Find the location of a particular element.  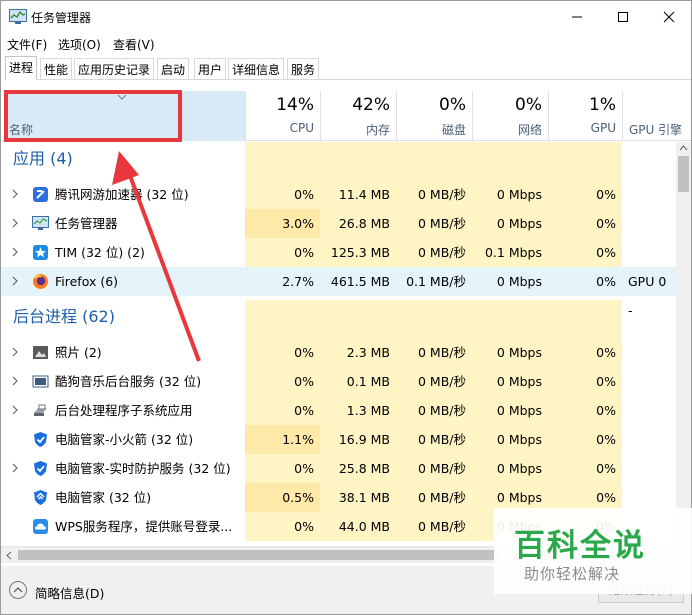

memory-value: 461.5 MB is located at coordinates (358, 281).